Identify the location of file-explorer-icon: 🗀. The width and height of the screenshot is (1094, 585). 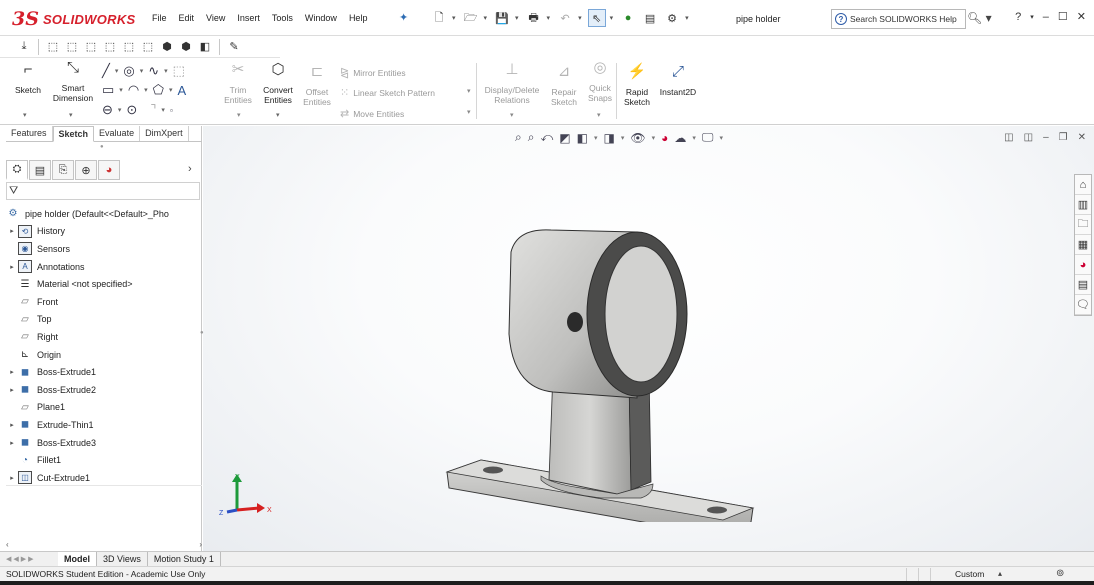
(1083, 225).